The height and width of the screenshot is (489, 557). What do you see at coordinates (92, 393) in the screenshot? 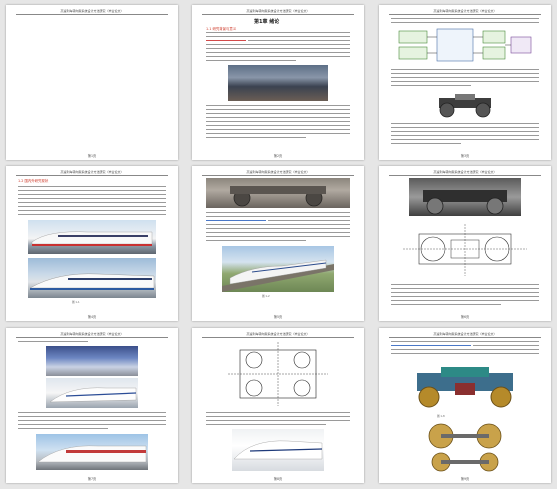
I see `train-nose-image` at bounding box center [92, 393].